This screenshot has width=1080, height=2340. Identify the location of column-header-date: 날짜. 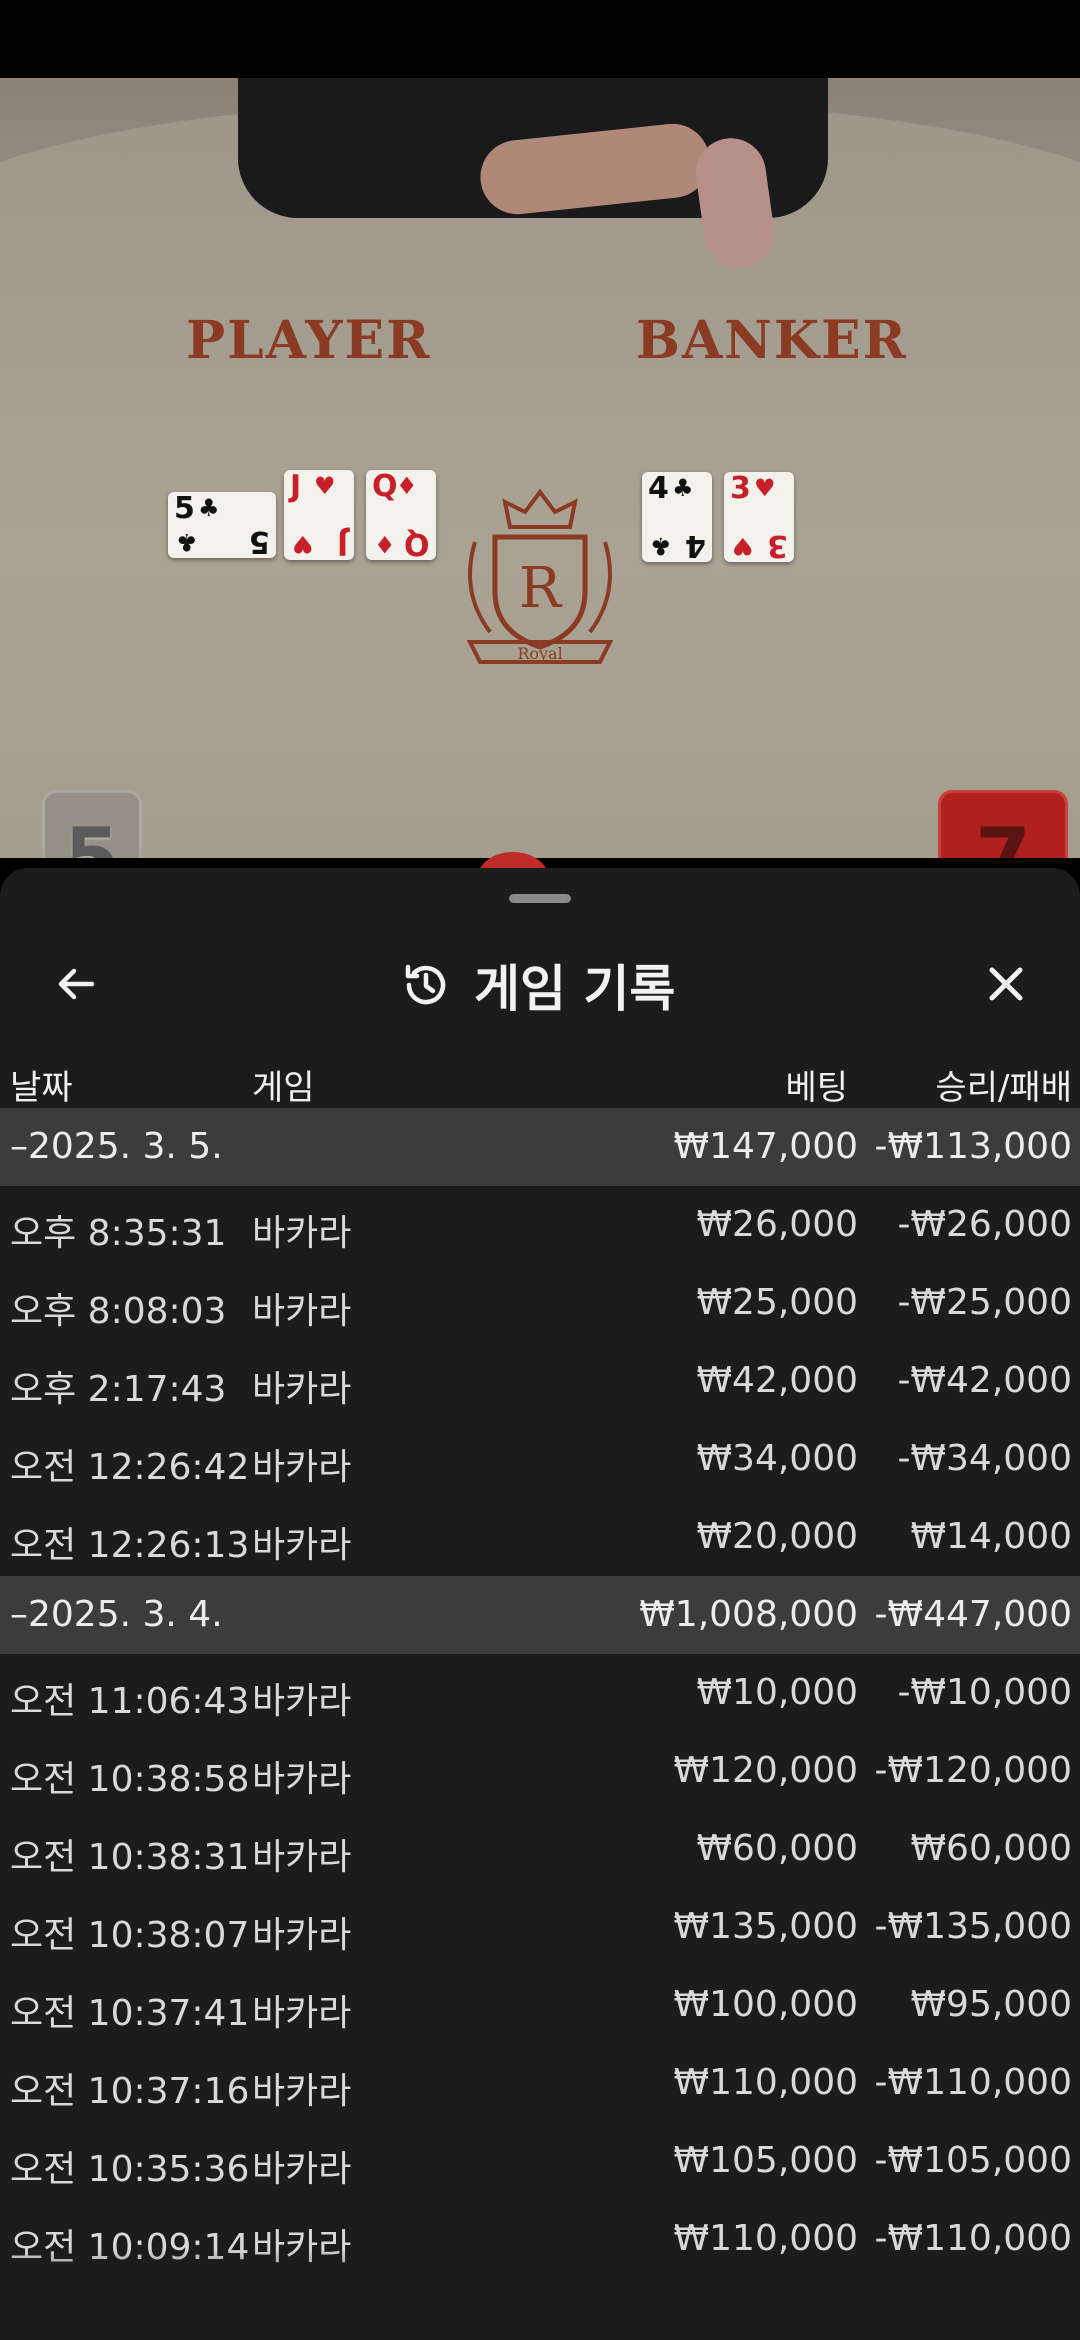
(41, 1088).